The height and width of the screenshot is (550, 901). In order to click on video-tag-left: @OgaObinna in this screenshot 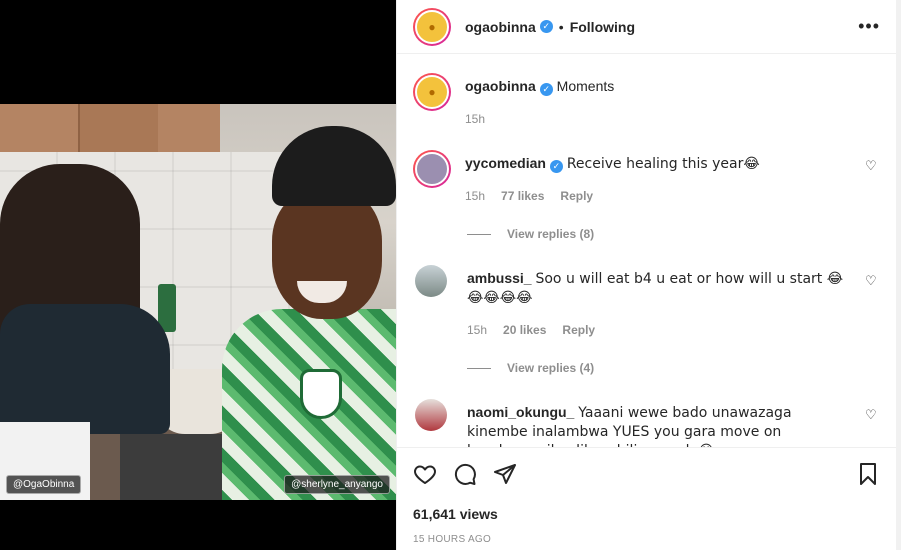, I will do `click(44, 484)`.